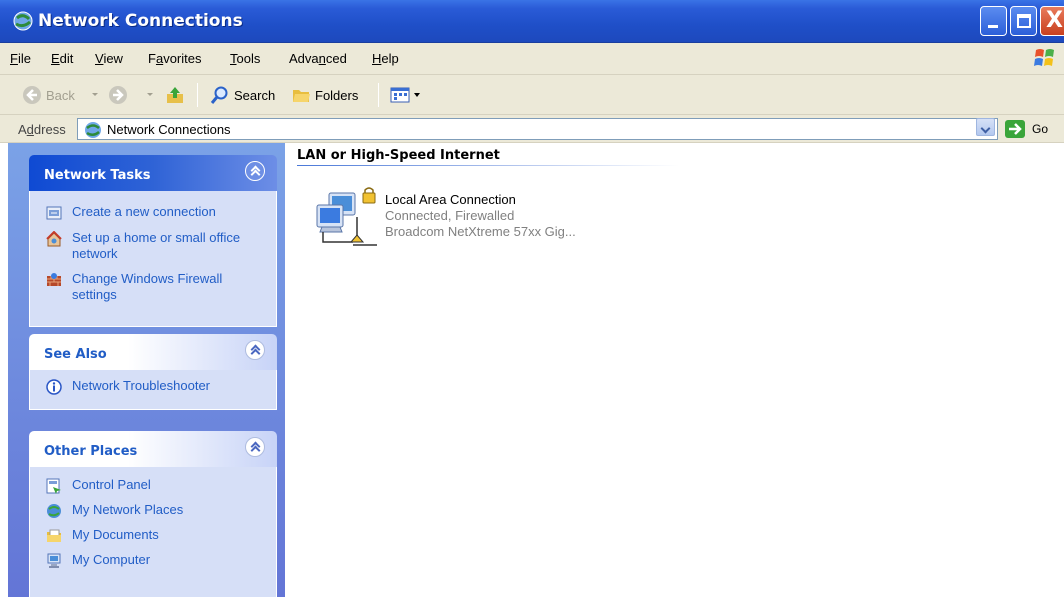  What do you see at coordinates (450, 215) in the screenshot?
I see `connection-status: Connected, Firewalled` at bounding box center [450, 215].